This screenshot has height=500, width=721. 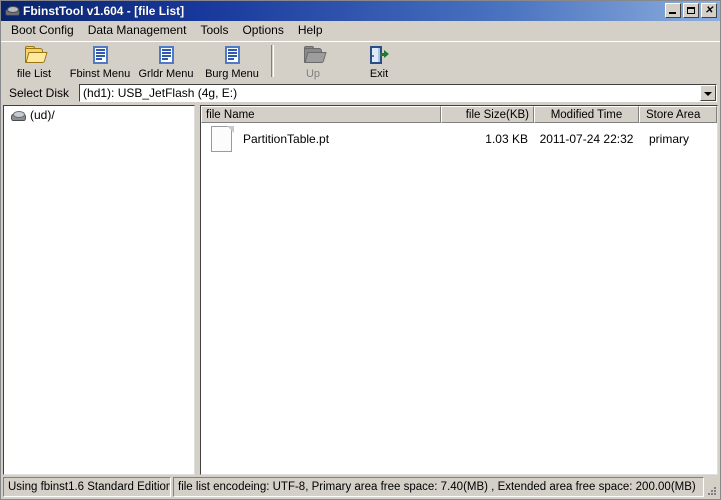 What do you see at coordinates (487, 114) in the screenshot?
I see `column-header-file-size: file Size(KB)` at bounding box center [487, 114].